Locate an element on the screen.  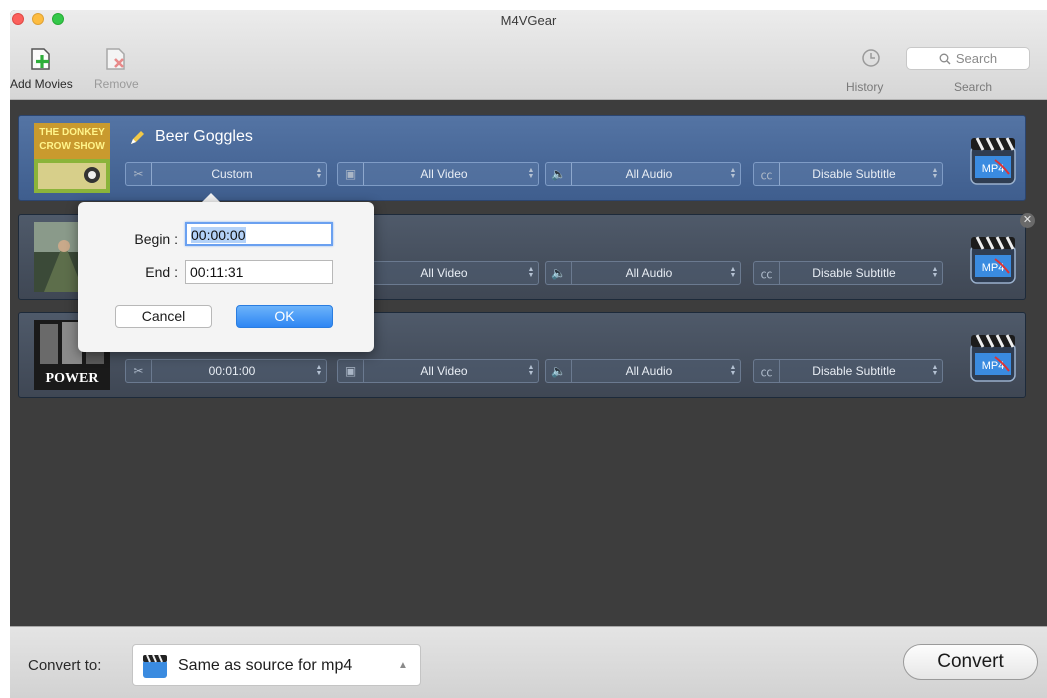
remove-row-icon: ✕ is located at coordinates (1027, 220).